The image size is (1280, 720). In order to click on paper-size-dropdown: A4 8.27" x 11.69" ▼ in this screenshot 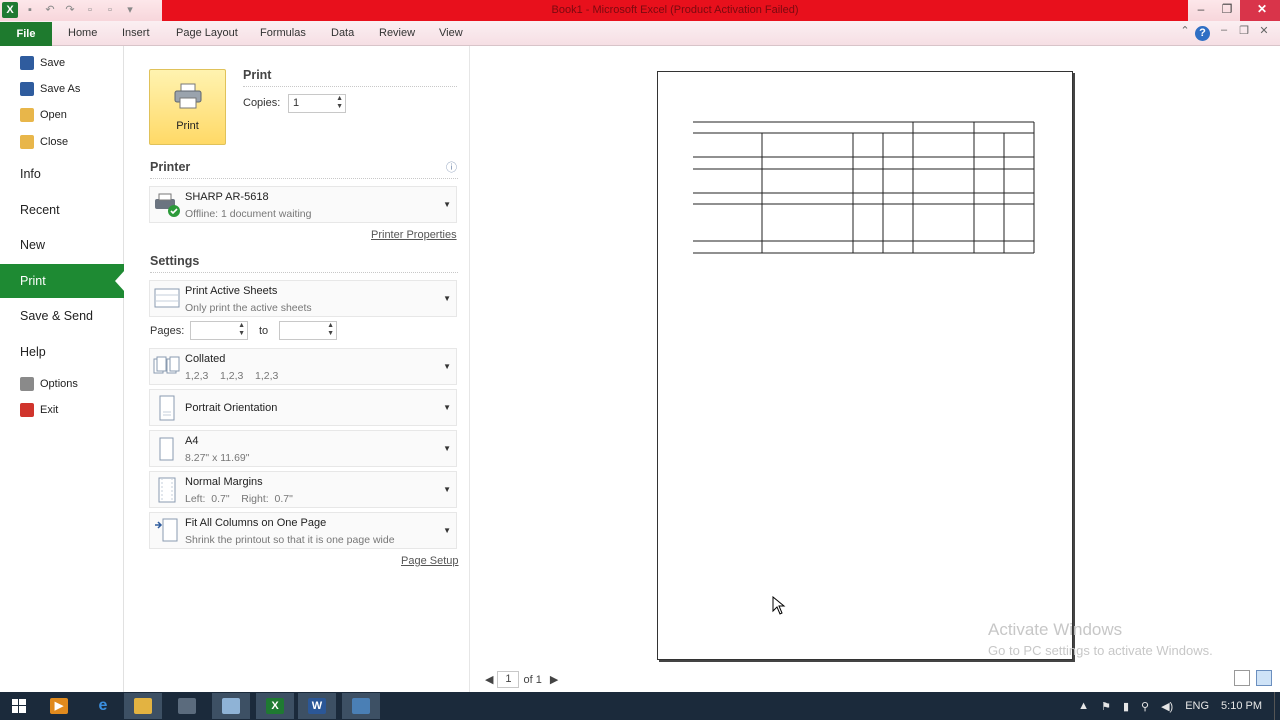, I will do `click(303, 448)`.